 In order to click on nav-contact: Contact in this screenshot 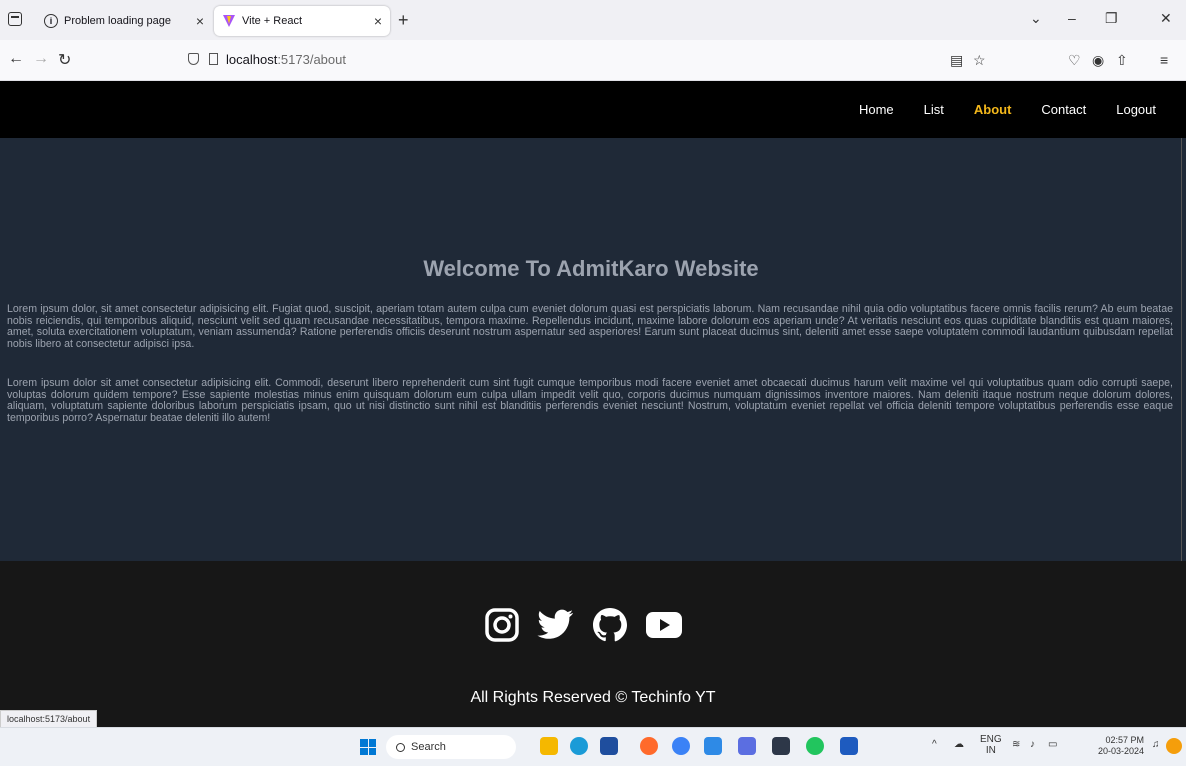, I will do `click(1063, 109)`.